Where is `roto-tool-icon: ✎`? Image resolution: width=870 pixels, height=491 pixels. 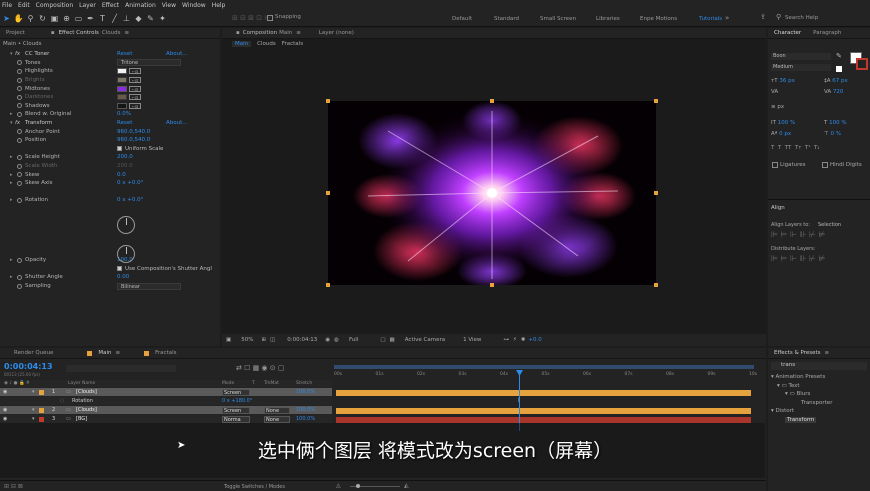
roto-tool-icon: ✎ is located at coordinates (150, 18).